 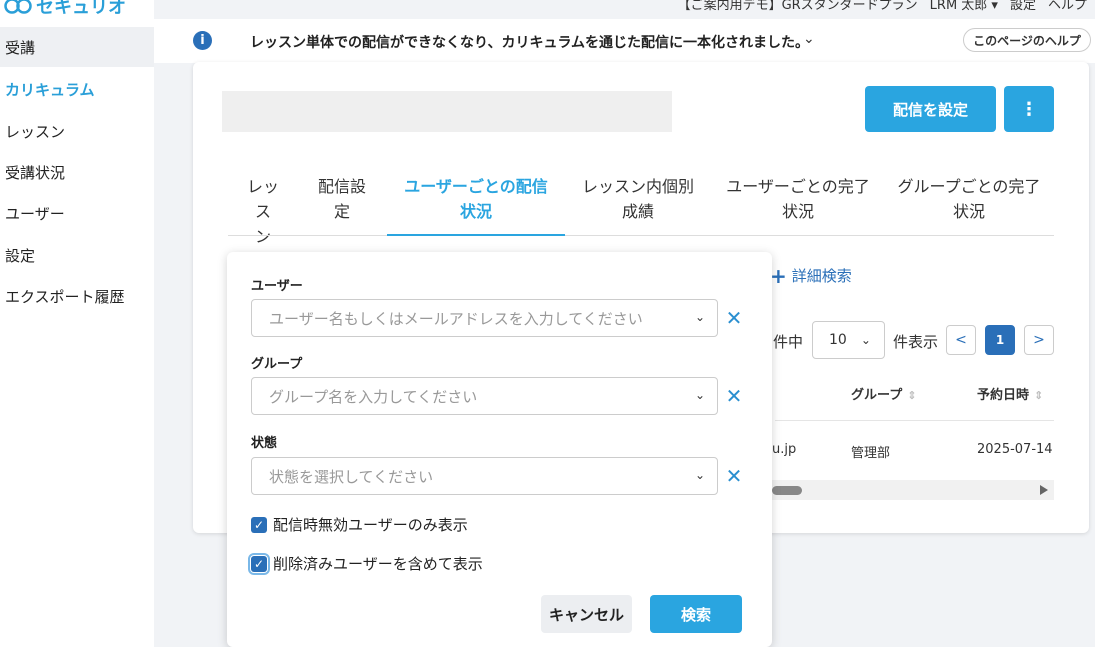 I want to click on table-cell-group: 管理部, so click(x=871, y=453).